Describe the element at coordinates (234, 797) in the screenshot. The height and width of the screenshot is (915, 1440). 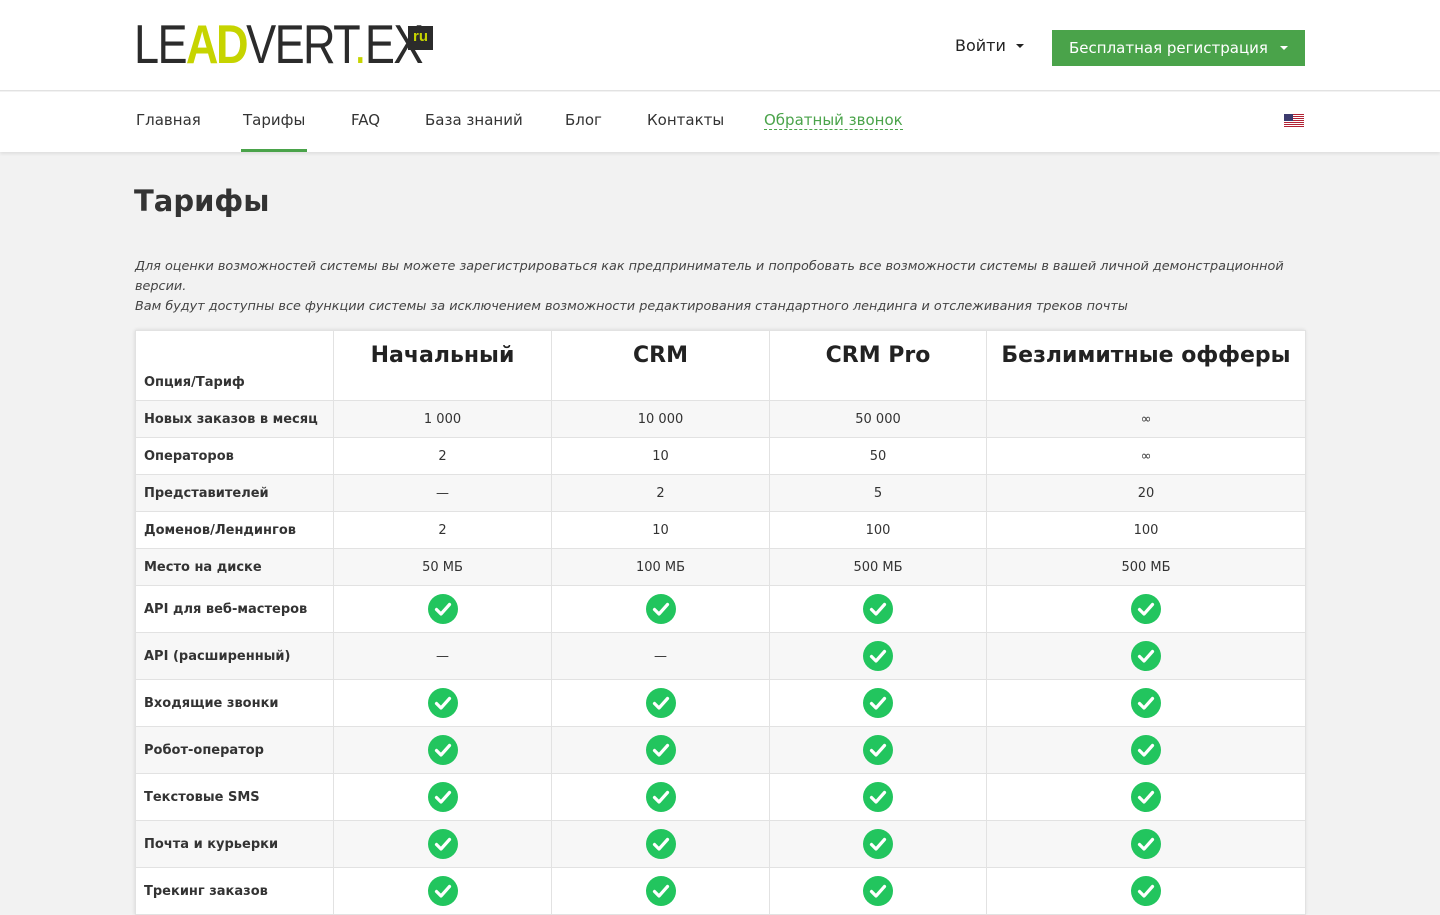
I see `row-label: Текстовые SMS` at that location.